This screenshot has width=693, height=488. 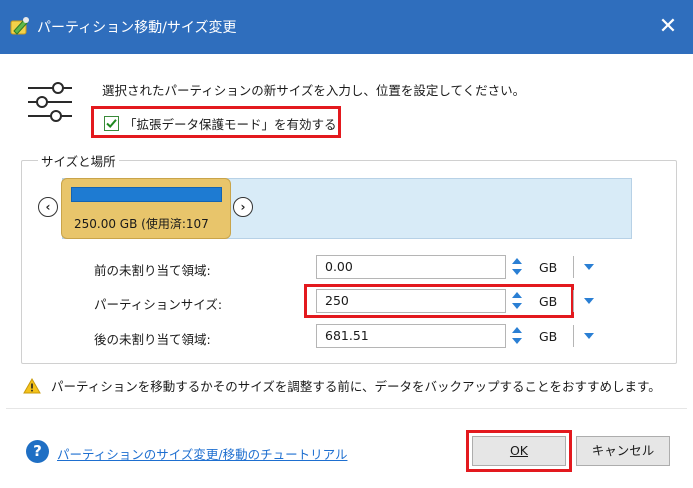 What do you see at coordinates (519, 451) in the screenshot?
I see `ok-button: OK` at bounding box center [519, 451].